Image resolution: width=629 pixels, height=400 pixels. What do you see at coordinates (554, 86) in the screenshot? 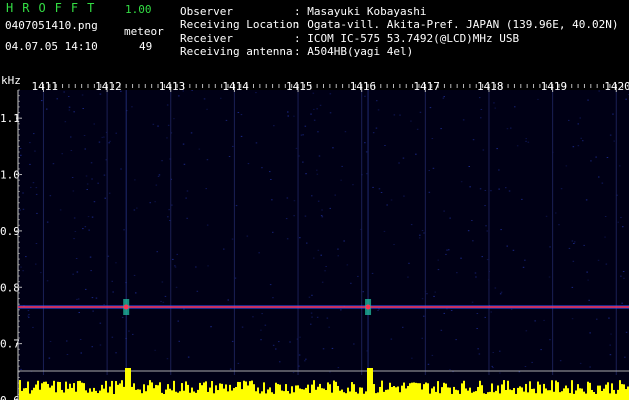
I see `x-tick-label: 1419` at bounding box center [554, 86].